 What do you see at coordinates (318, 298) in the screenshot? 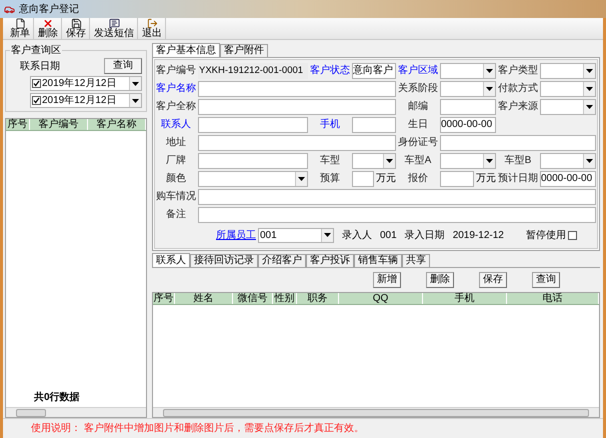
I see `column-header: 职务` at bounding box center [318, 298].